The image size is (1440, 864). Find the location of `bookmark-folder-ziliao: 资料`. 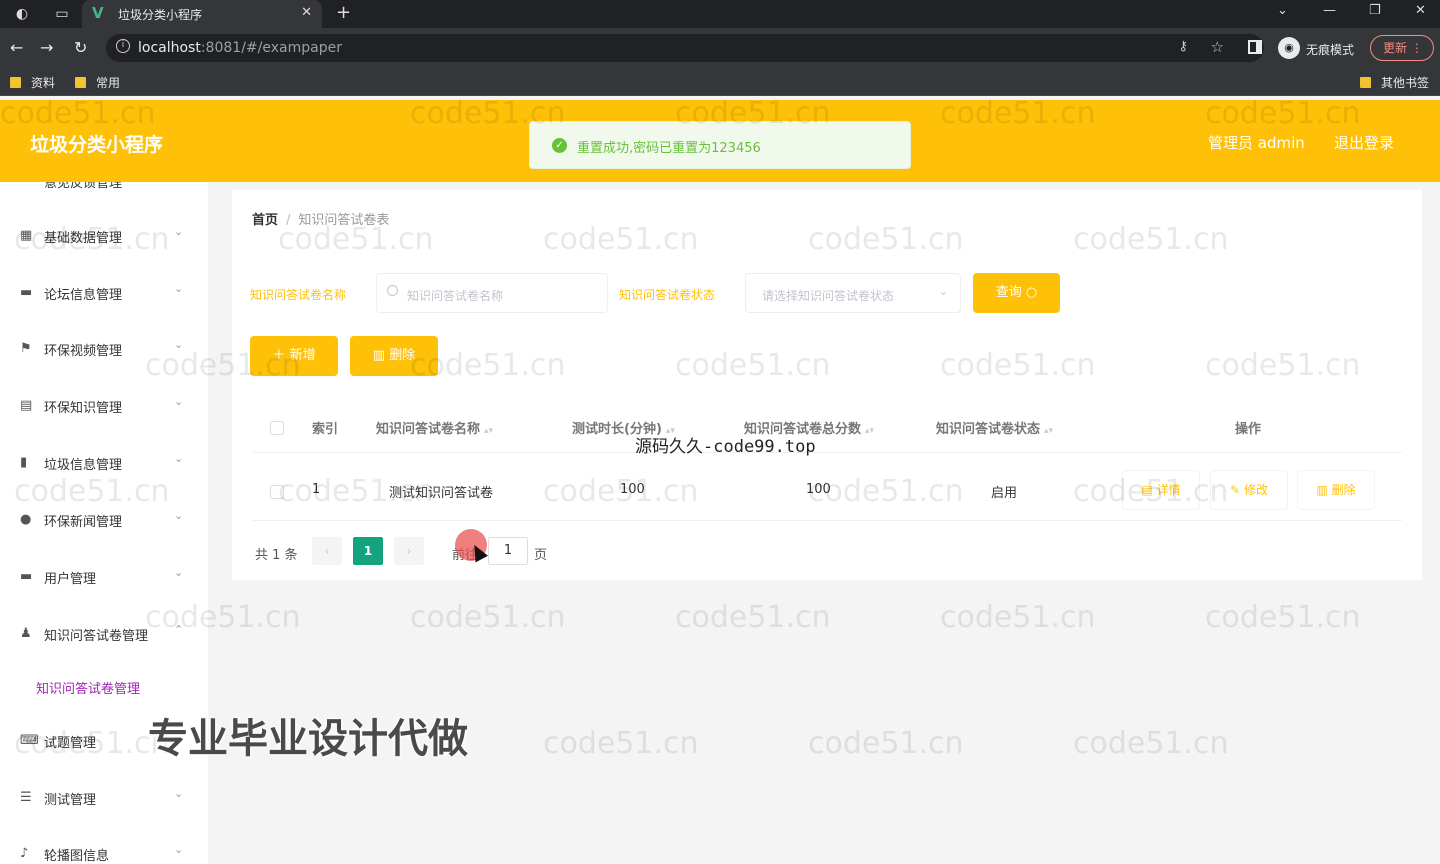

bookmark-folder-ziliao: 资料 is located at coordinates (32, 82).